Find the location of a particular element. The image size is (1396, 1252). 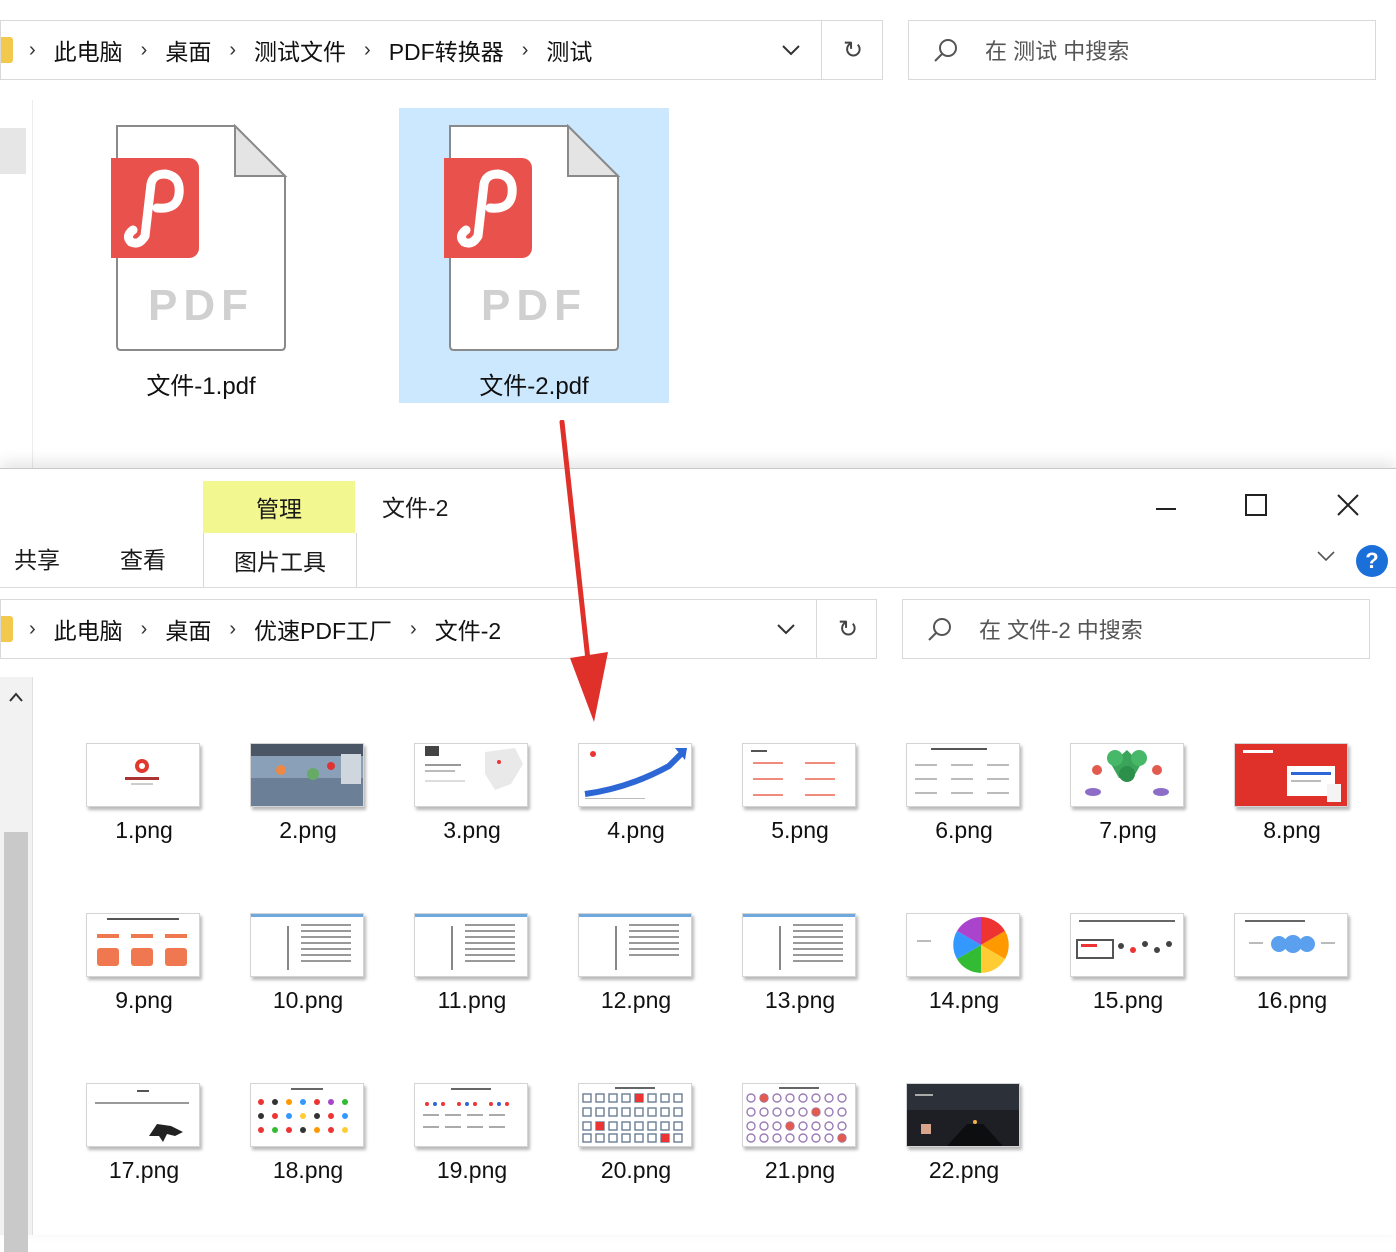

close-icon is located at coordinates (1348, 505).